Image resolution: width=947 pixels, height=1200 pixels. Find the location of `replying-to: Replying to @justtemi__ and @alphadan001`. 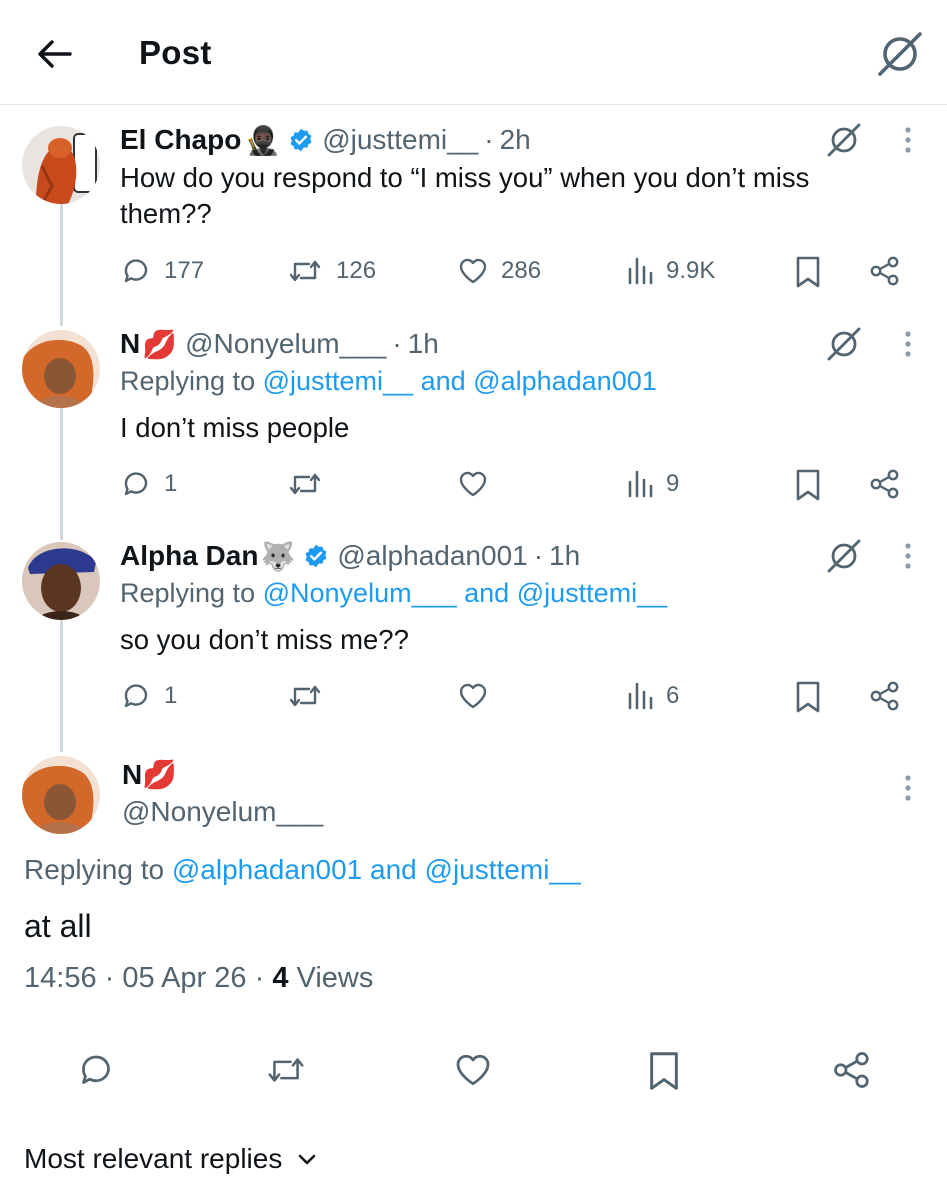

replying-to: Replying to @justtemi__ and @alphadan001 is located at coordinates (388, 381).